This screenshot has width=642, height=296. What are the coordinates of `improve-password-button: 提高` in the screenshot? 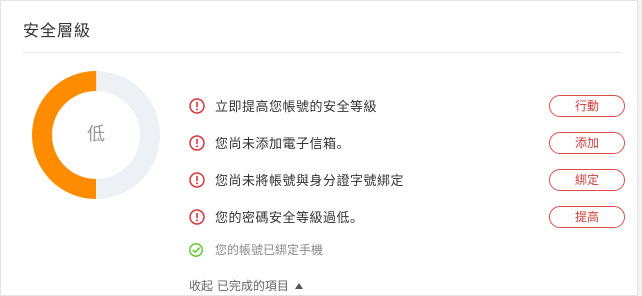 It's located at (587, 216).